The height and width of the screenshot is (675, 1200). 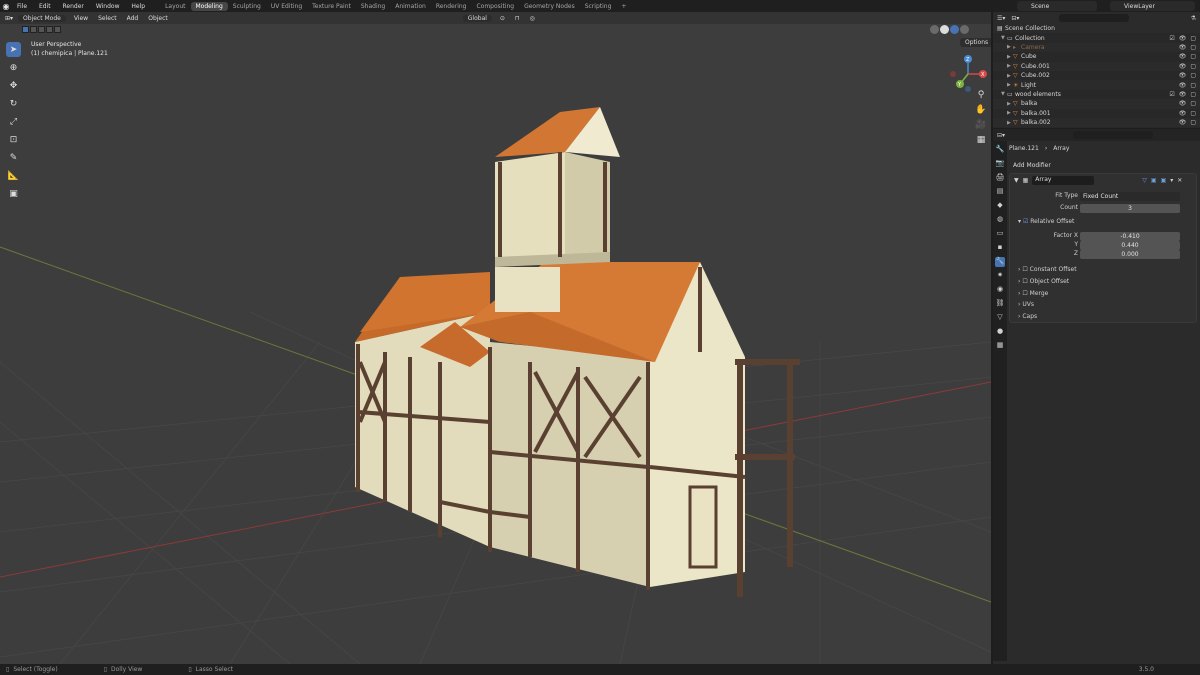 I want to click on factor-y-field: 0.440, so click(x=1130, y=245).